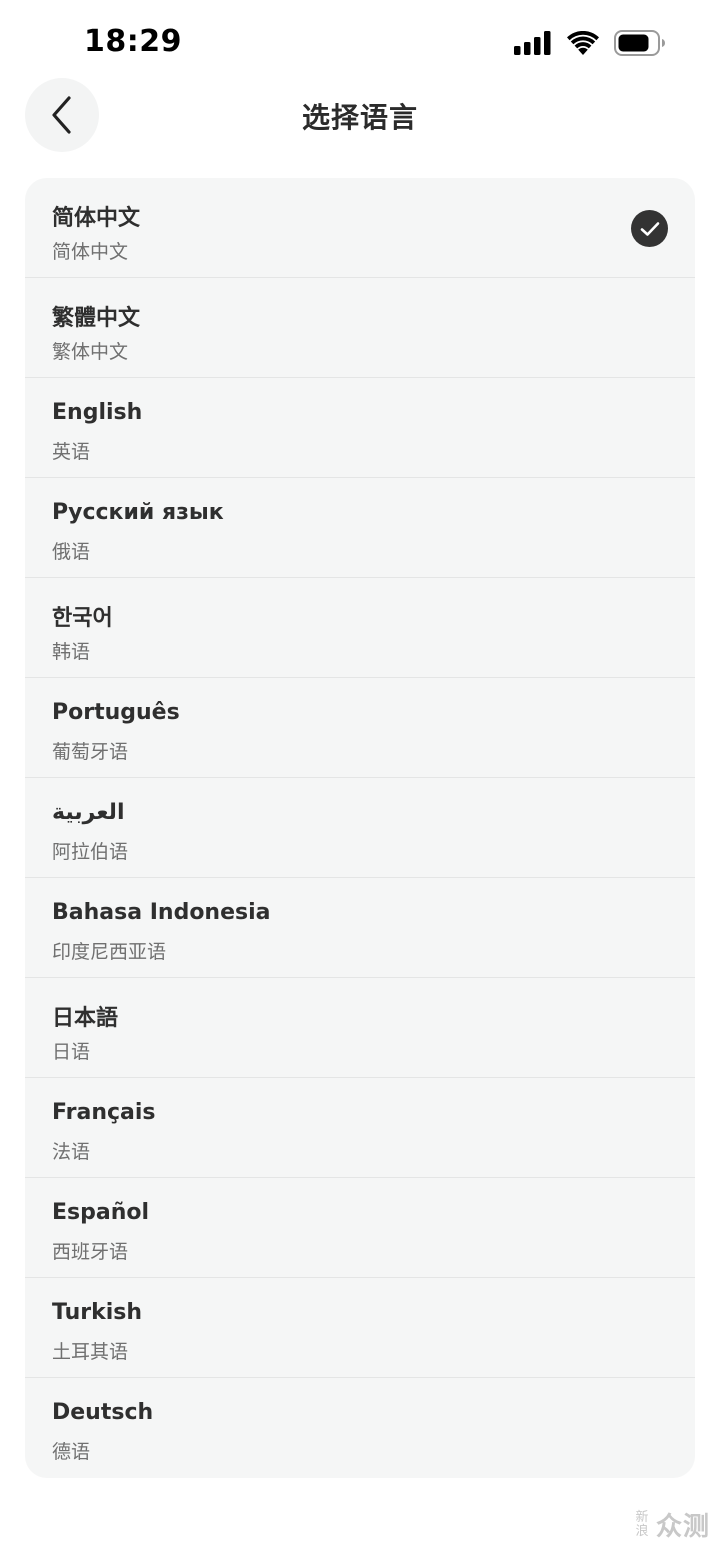  Describe the element at coordinates (360, 928) in the screenshot. I see `language-item-indonesian: Bahasa Indonesia 印度尼西亚语` at that location.